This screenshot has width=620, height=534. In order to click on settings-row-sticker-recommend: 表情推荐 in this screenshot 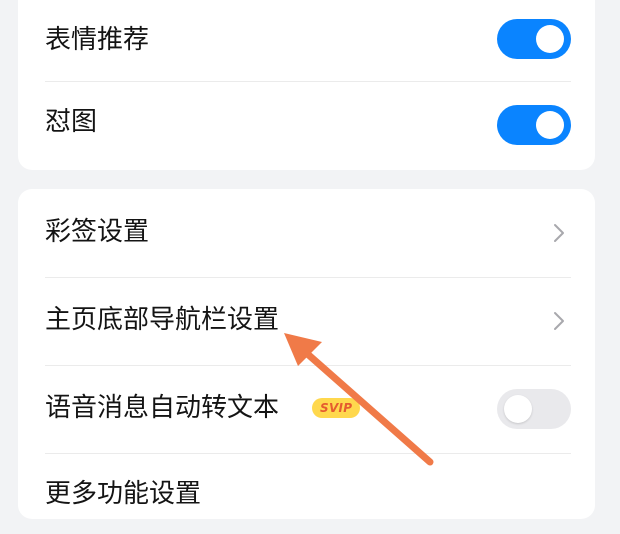, I will do `click(306, 43)`.